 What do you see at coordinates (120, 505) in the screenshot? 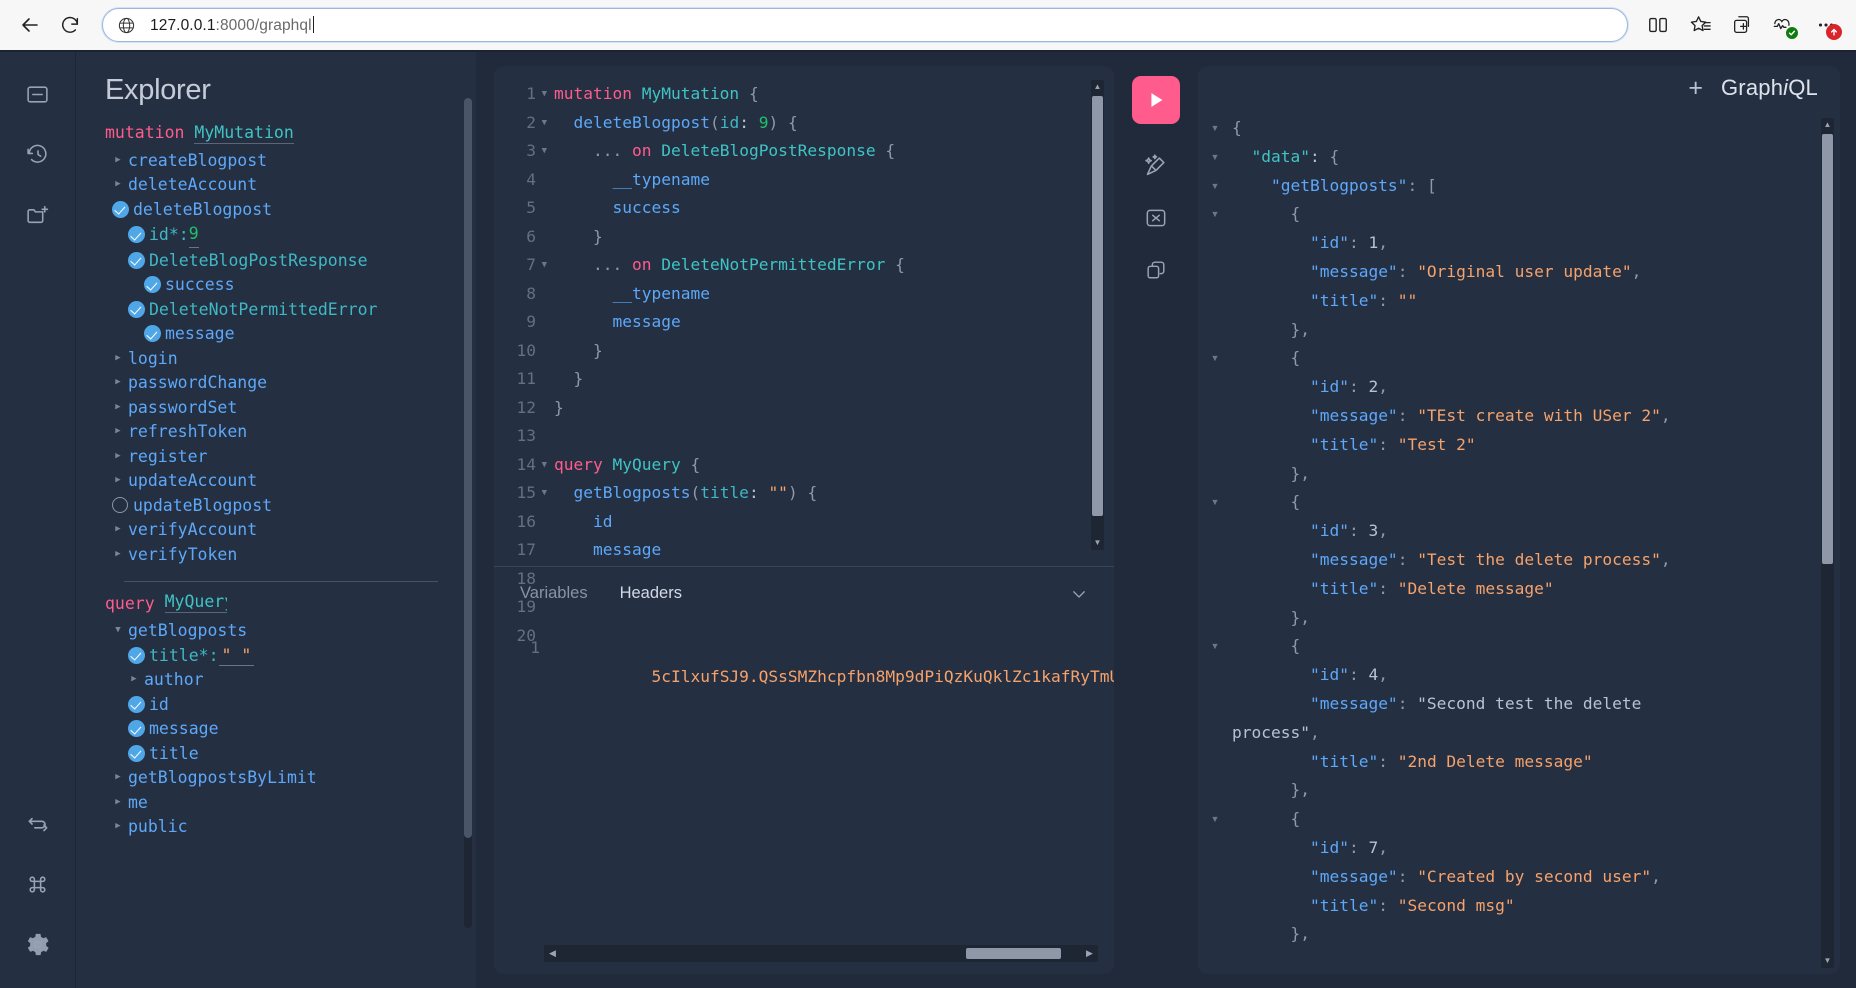
I see `empty-circle-icon` at bounding box center [120, 505].